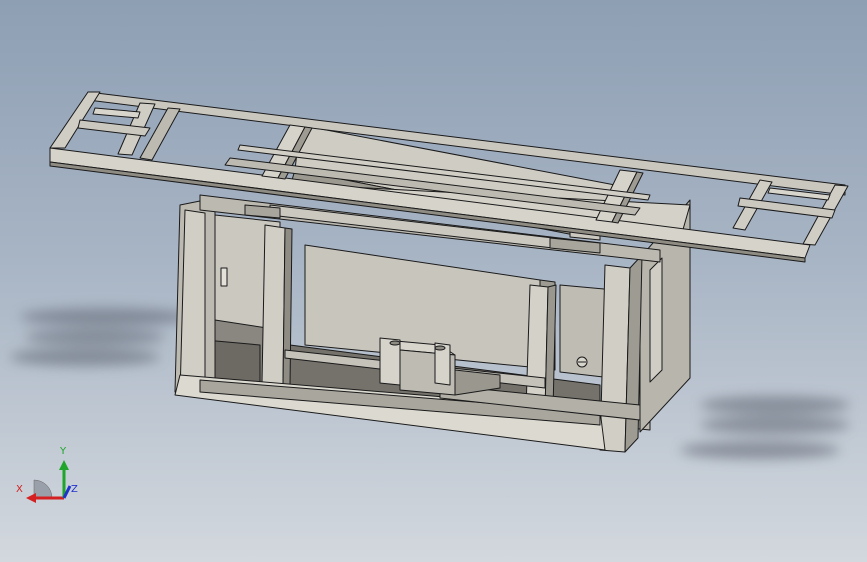 Image resolution: width=867 pixels, height=562 pixels. What do you see at coordinates (43, 489) in the screenshot?
I see `triad-quadrant-icon` at bounding box center [43, 489].